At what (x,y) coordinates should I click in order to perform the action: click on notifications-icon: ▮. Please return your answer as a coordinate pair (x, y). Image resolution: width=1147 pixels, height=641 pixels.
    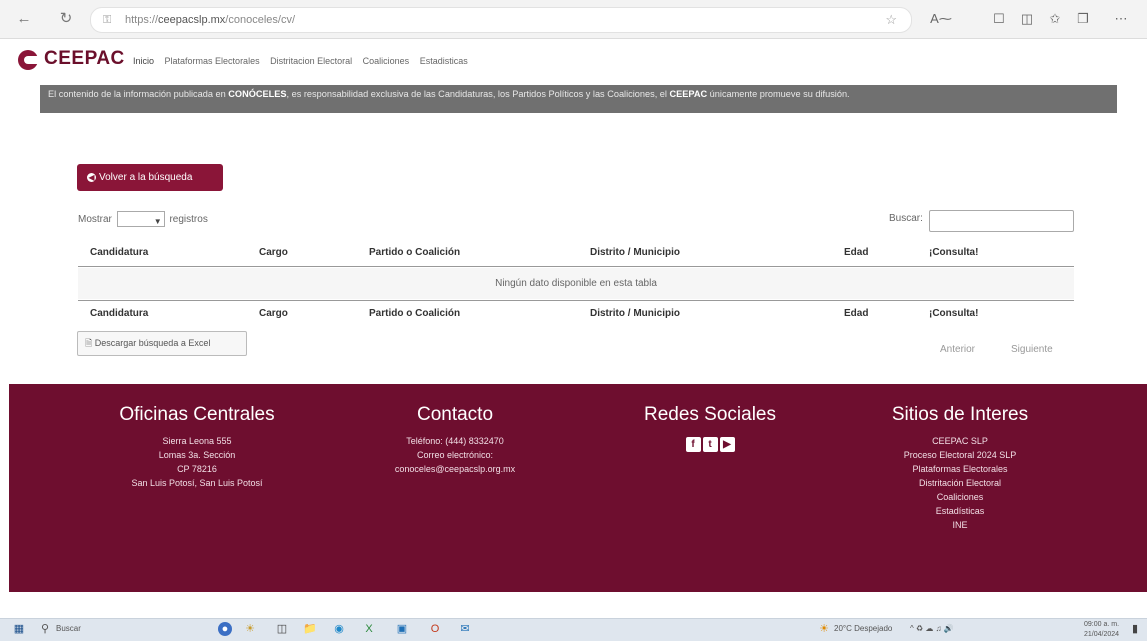
    Looking at the image, I should click on (1135, 629).